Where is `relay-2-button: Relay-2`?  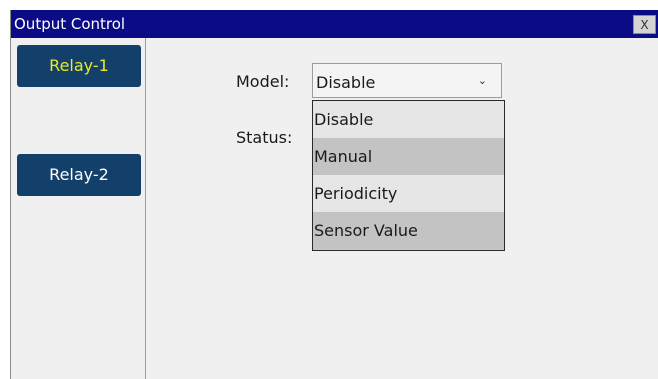
relay-2-button: Relay-2 is located at coordinates (79, 175).